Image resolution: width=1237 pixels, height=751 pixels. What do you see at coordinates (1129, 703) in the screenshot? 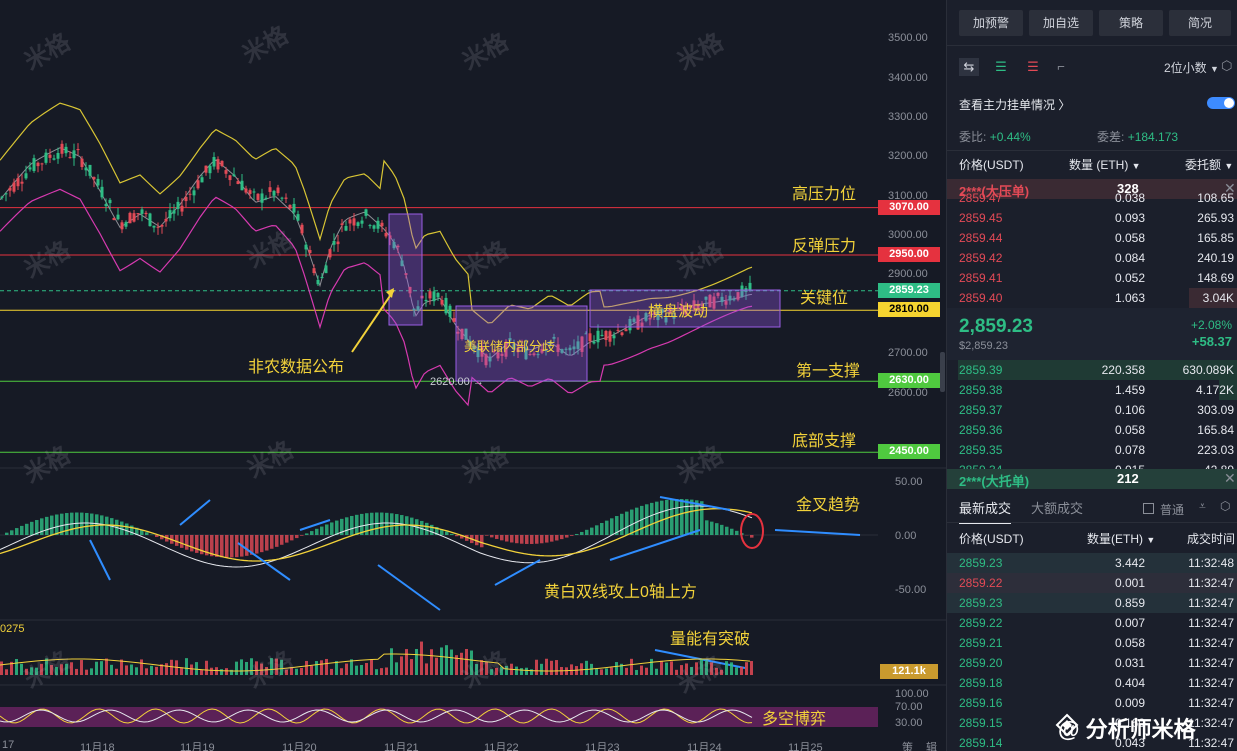
I see `trade-qty-cell: 0.009` at bounding box center [1129, 703].